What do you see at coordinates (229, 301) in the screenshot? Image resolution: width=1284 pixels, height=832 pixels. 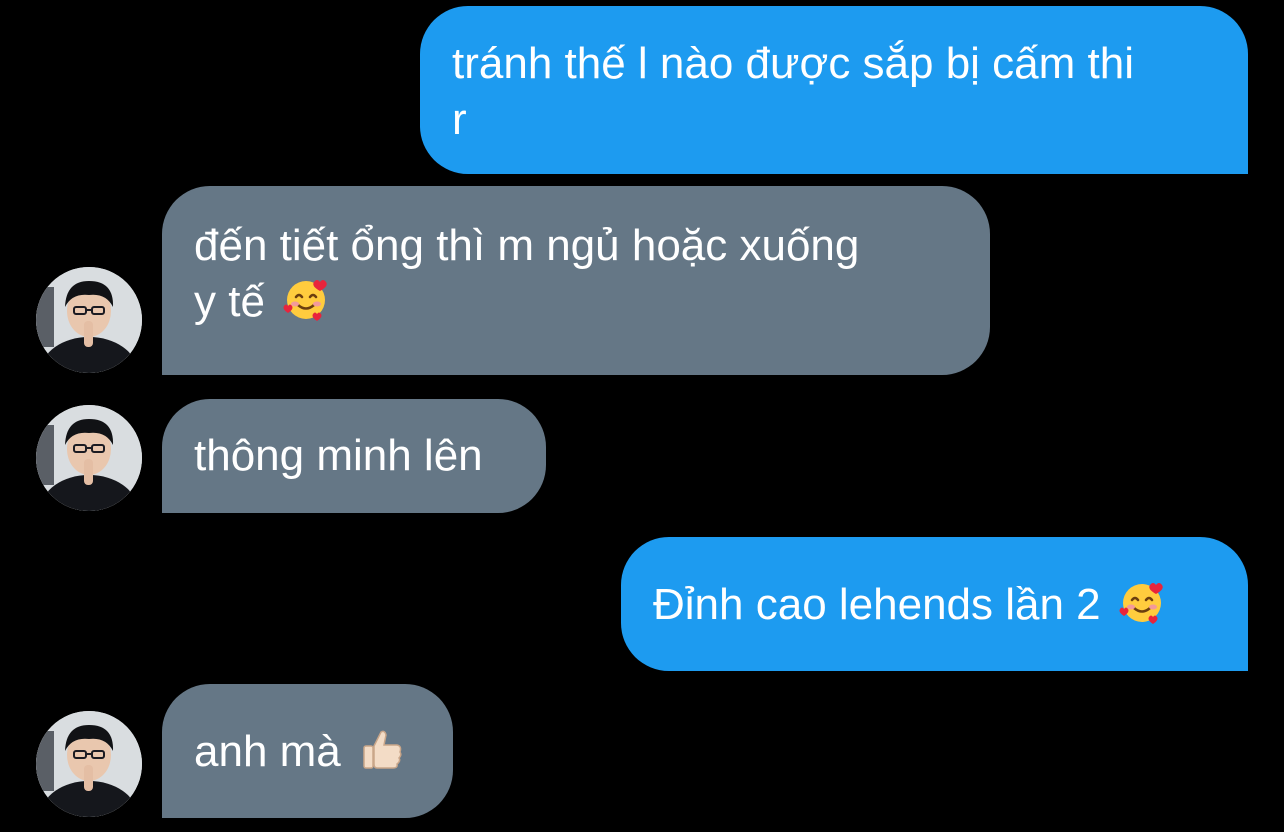 I see `message-text-line: y tế` at bounding box center [229, 301].